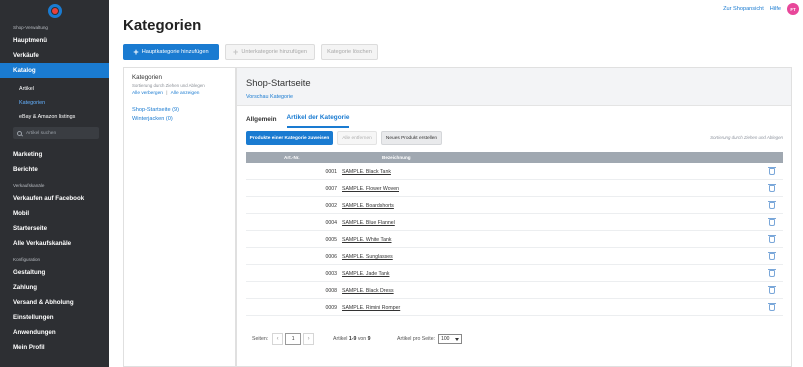 Image resolution: width=803 pixels, height=367 pixels. Describe the element at coordinates (368, 223) in the screenshot. I see `product-name-link: SAMPLE. Blue Flannel` at that location.